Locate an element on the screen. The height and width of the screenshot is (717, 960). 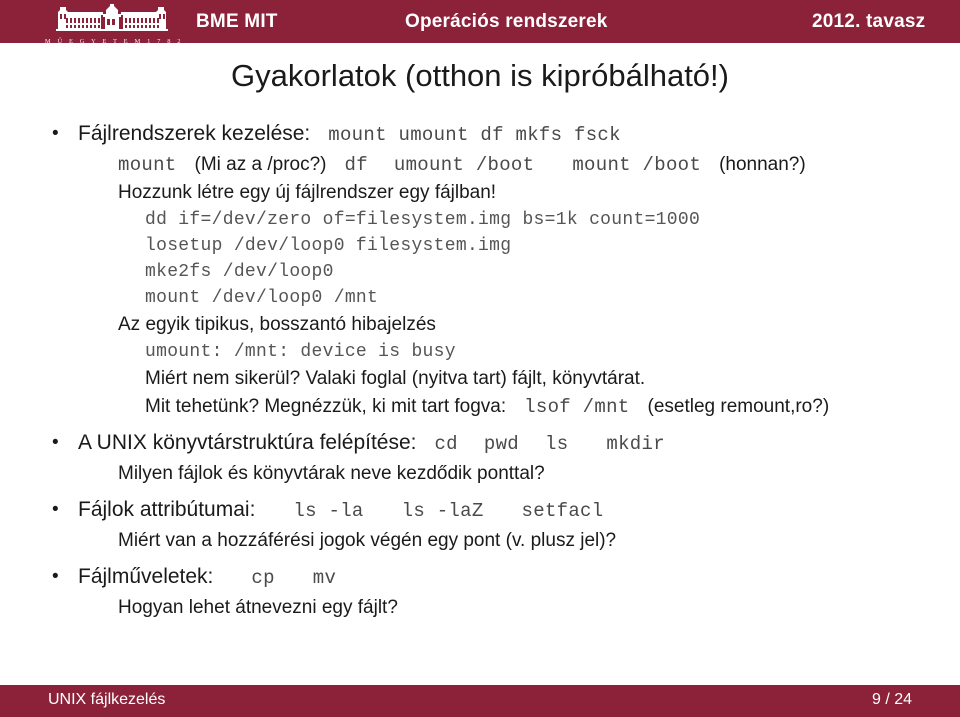
cmd-ls-la: ls -la is located at coordinates (328, 511).